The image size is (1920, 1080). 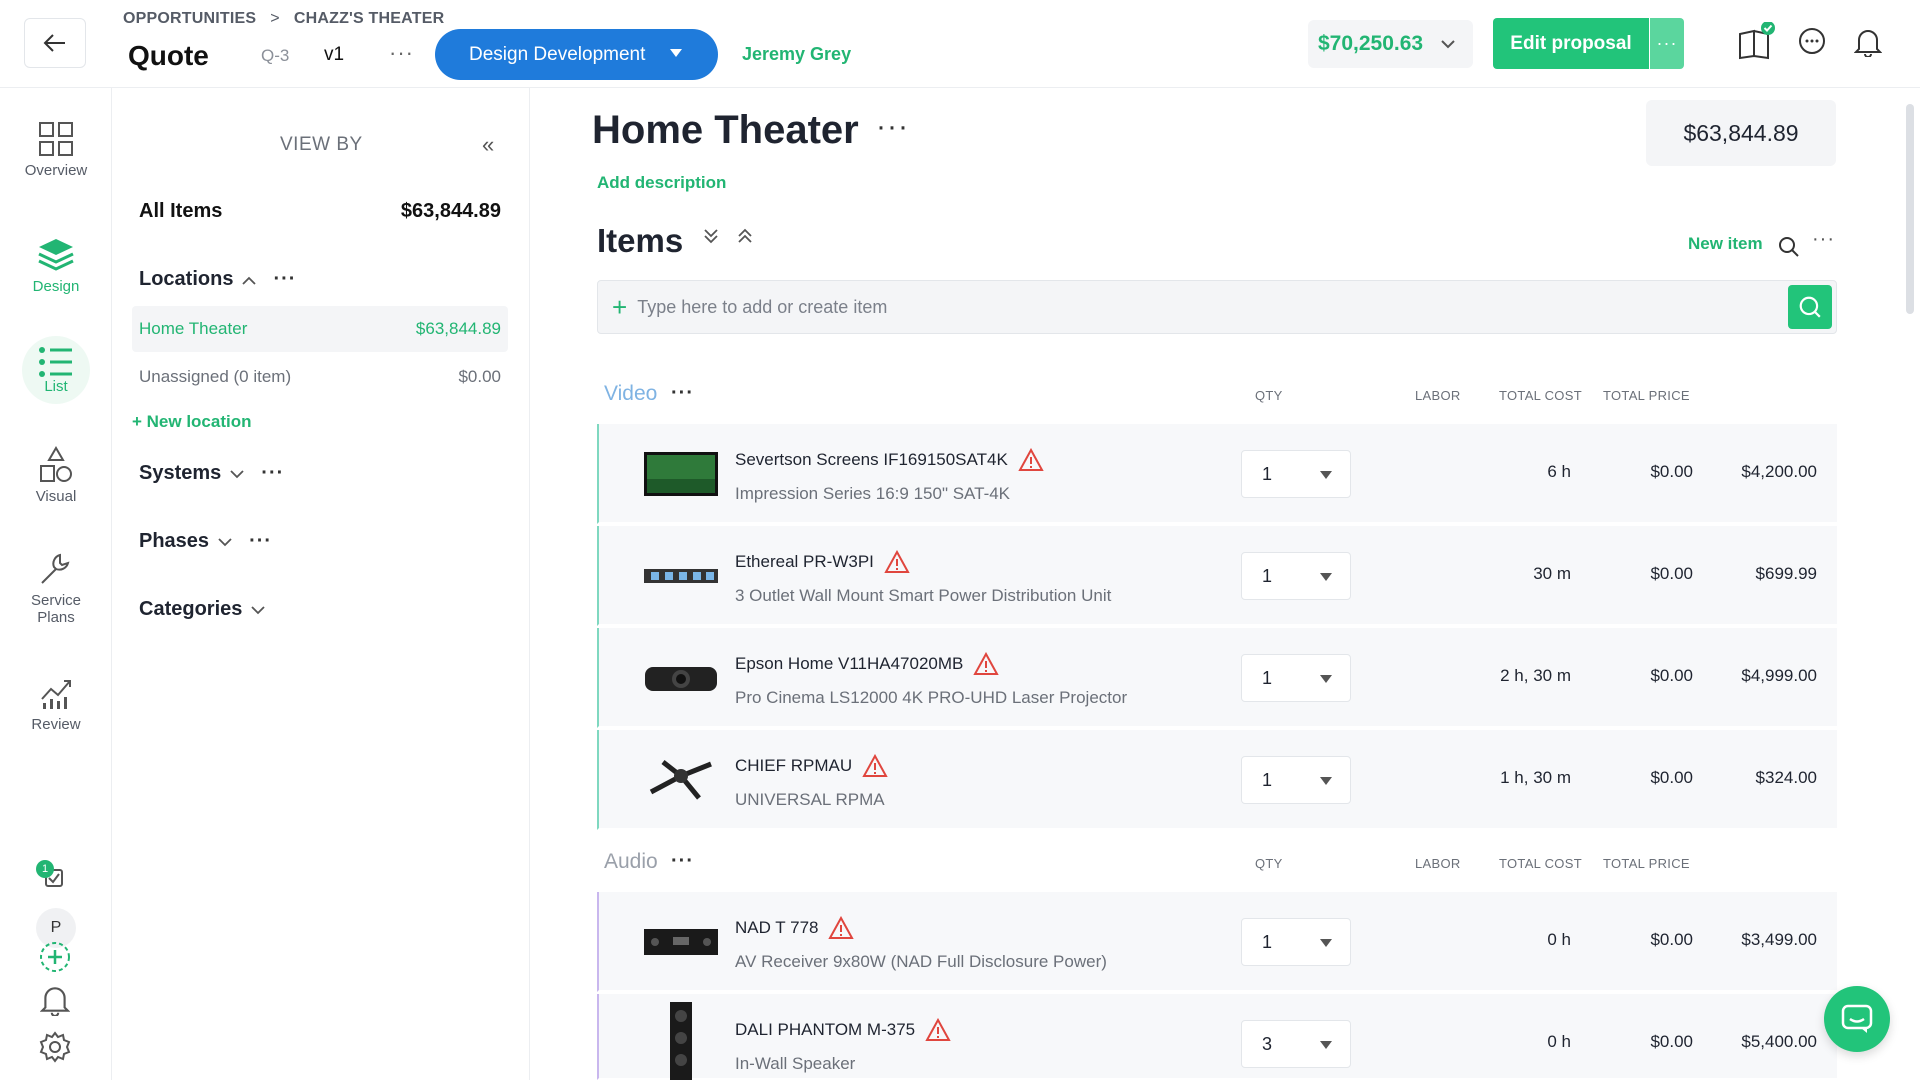 I want to click on rail-item-review: Review, so click(x=56, y=702).